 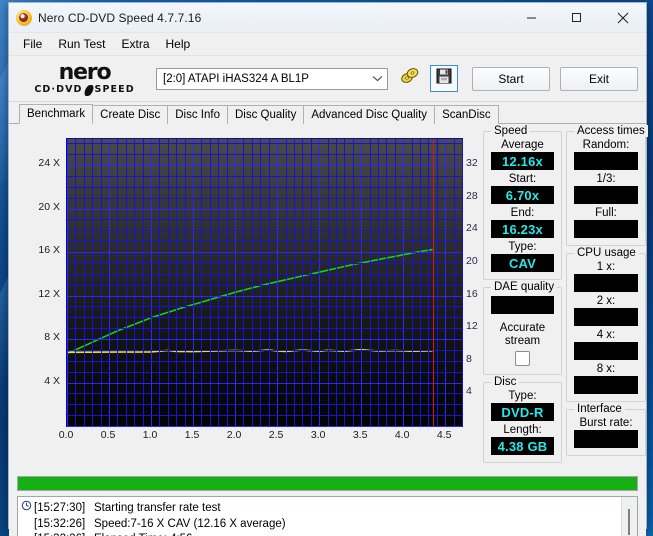 What do you see at coordinates (49, 206) in the screenshot?
I see `chart-axis-tick-label: 20 X` at bounding box center [49, 206].